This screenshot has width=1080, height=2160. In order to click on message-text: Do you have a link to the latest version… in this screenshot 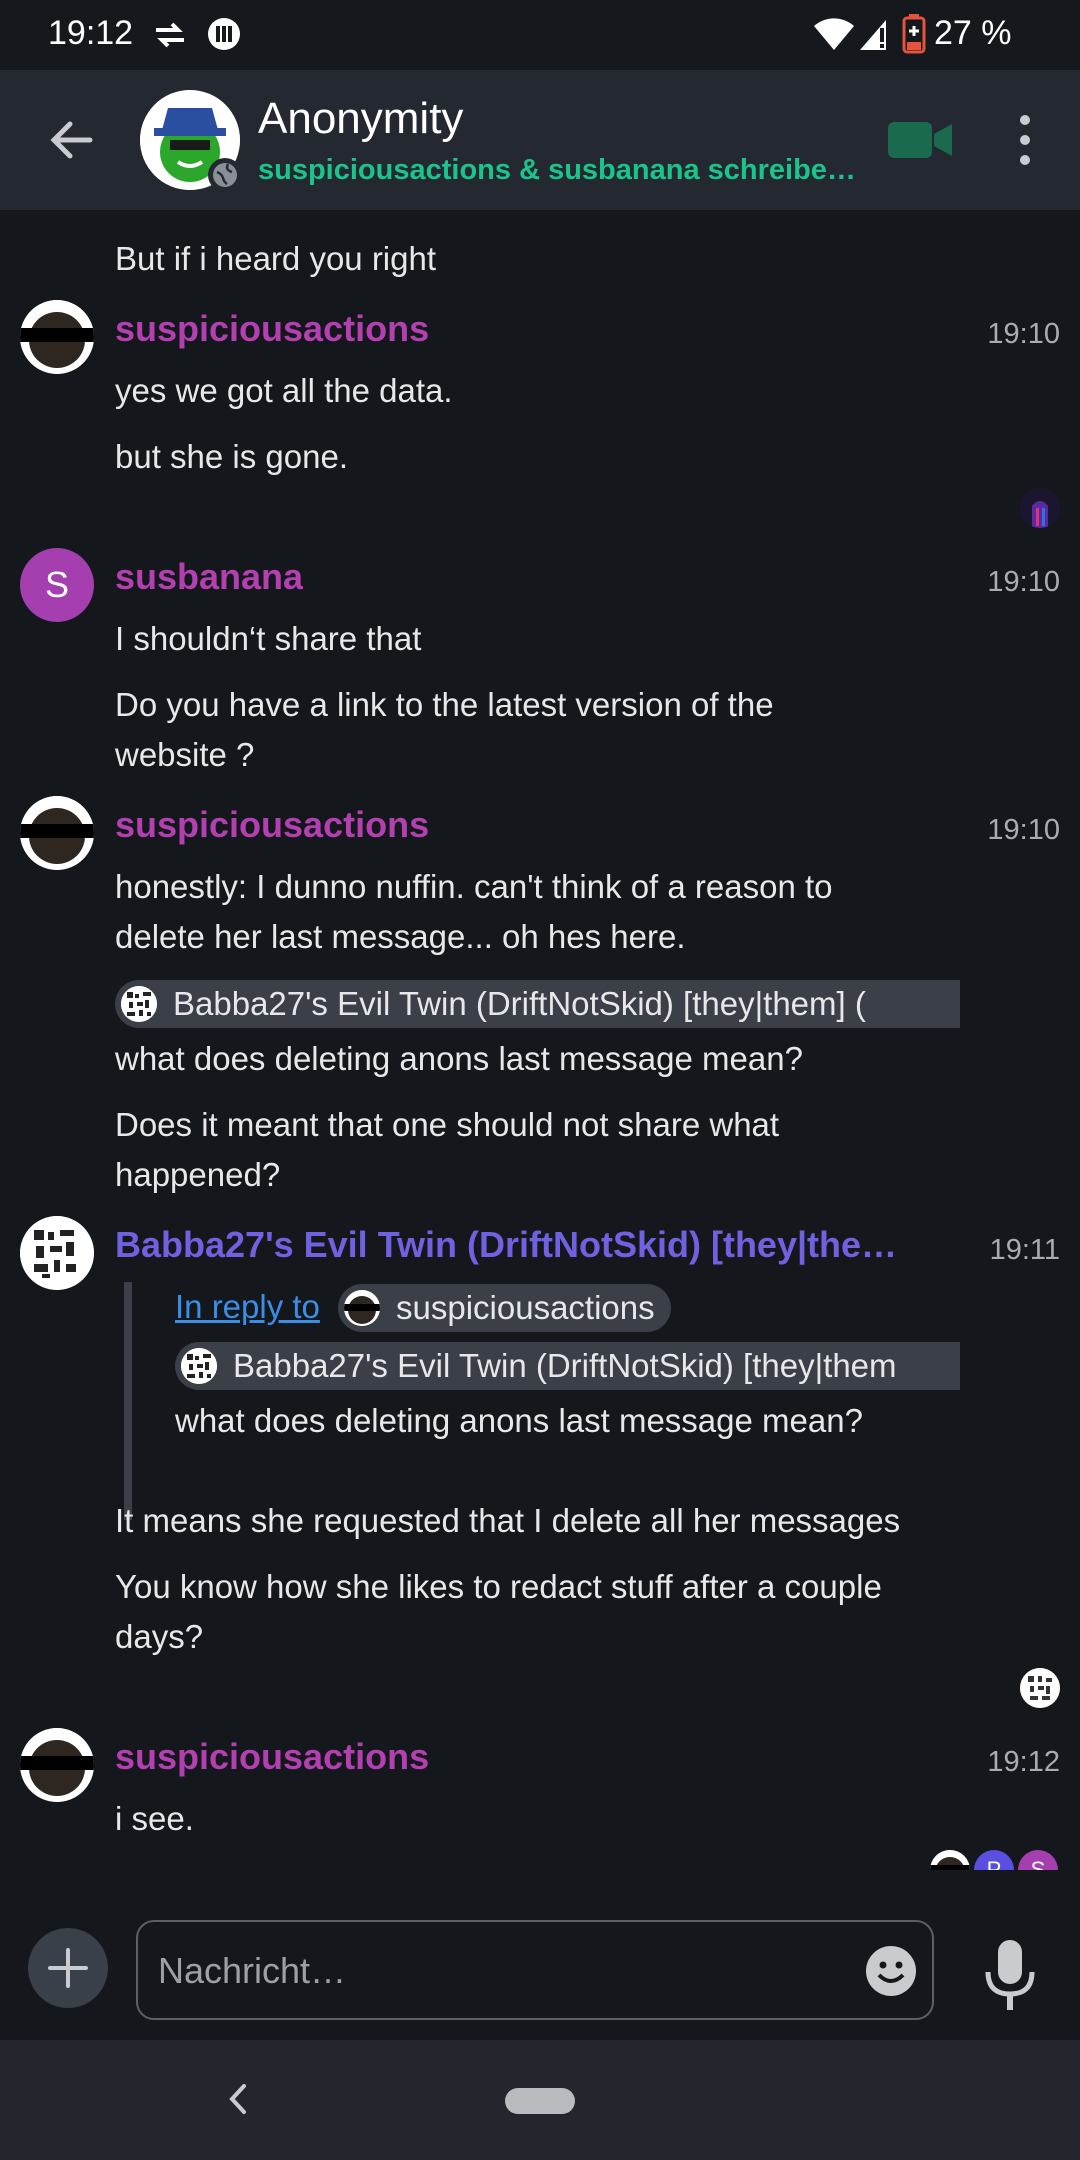, I will do `click(444, 729)`.